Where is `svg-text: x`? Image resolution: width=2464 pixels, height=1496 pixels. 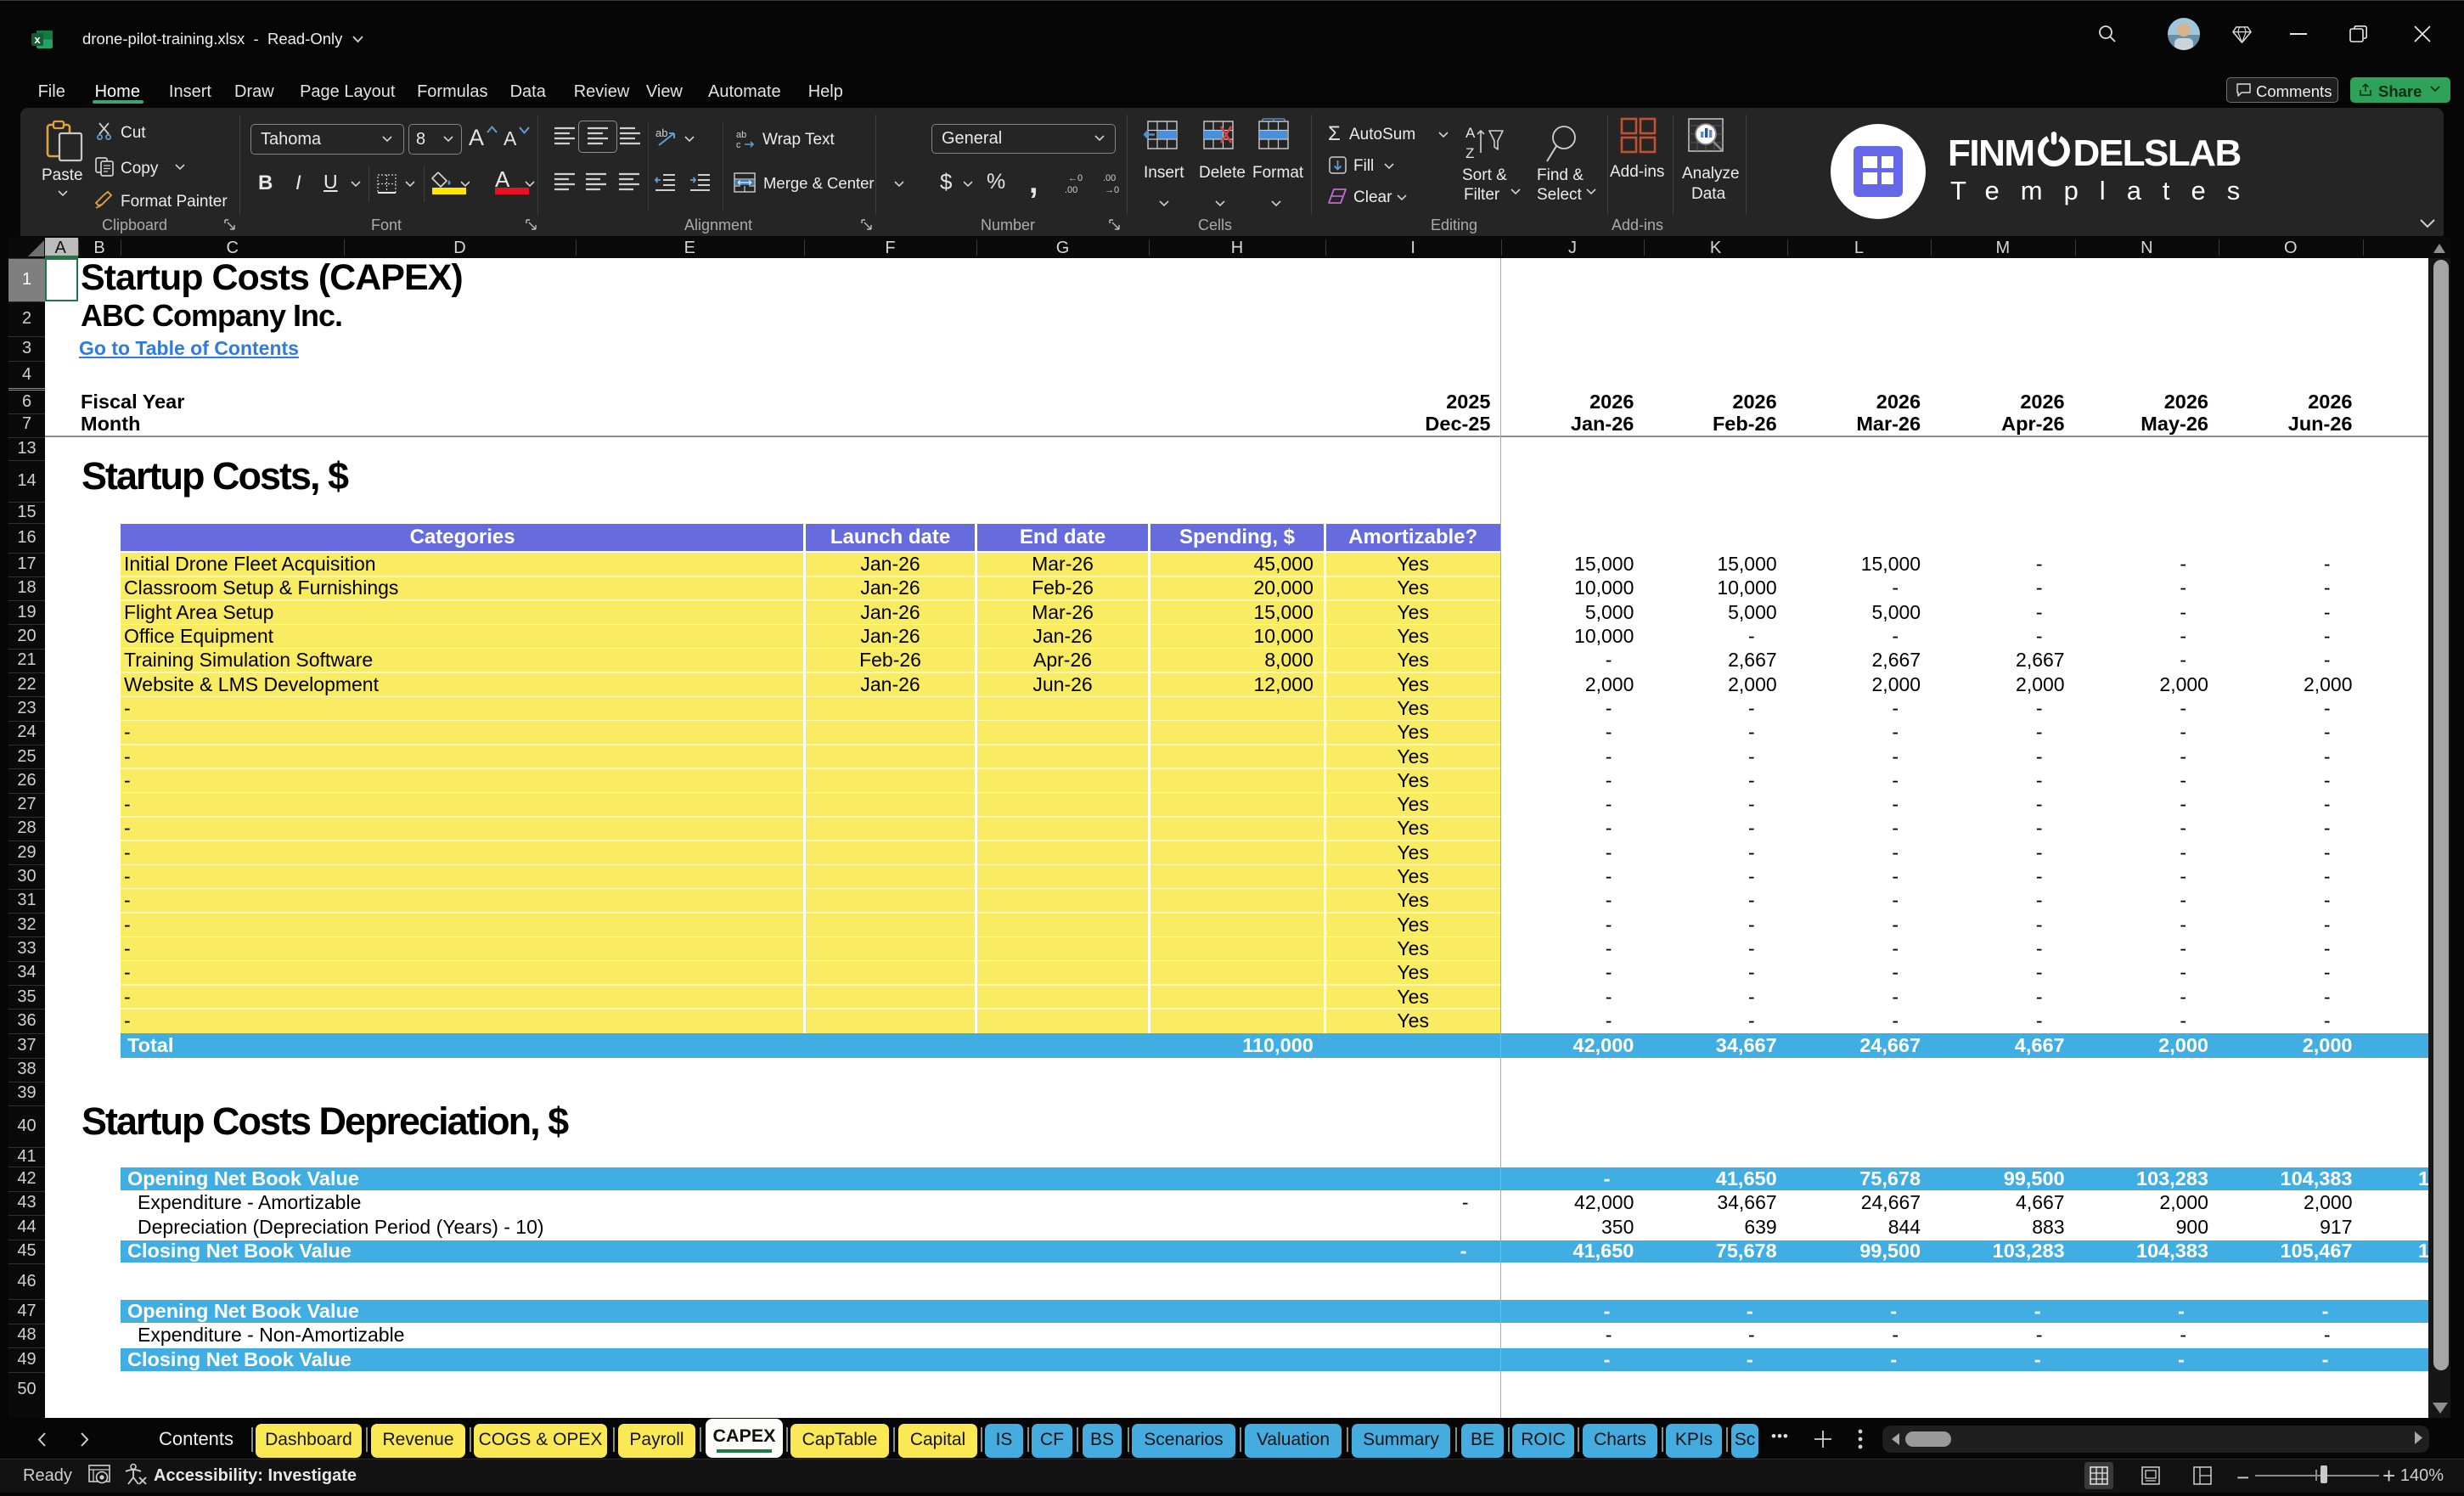 svg-text: x is located at coordinates (37, 39).